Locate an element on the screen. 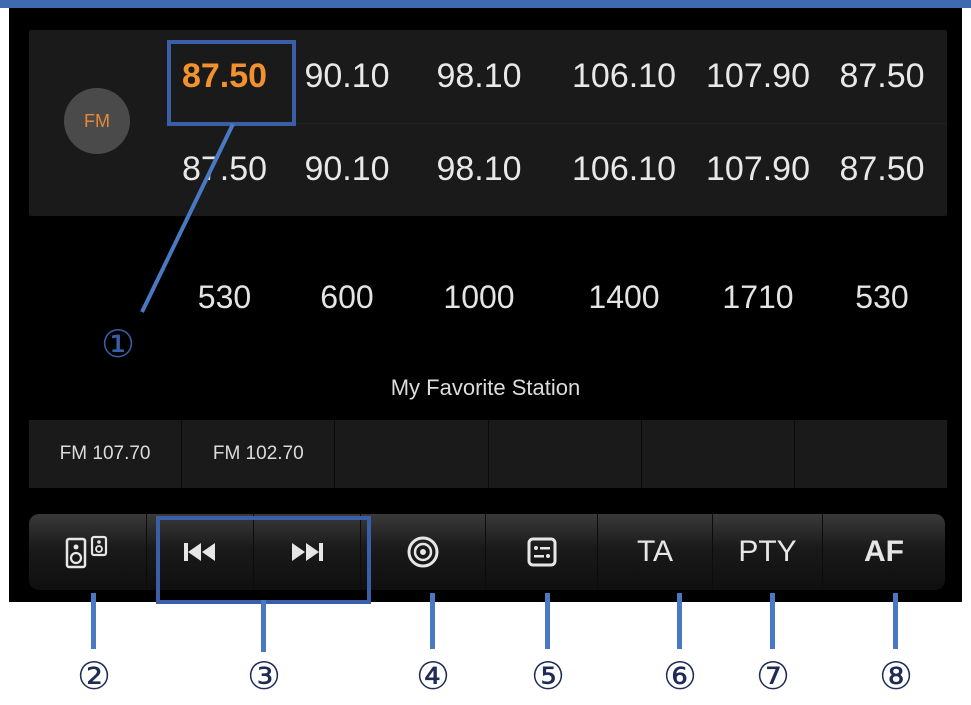  speaker-icon is located at coordinates (86, 552).